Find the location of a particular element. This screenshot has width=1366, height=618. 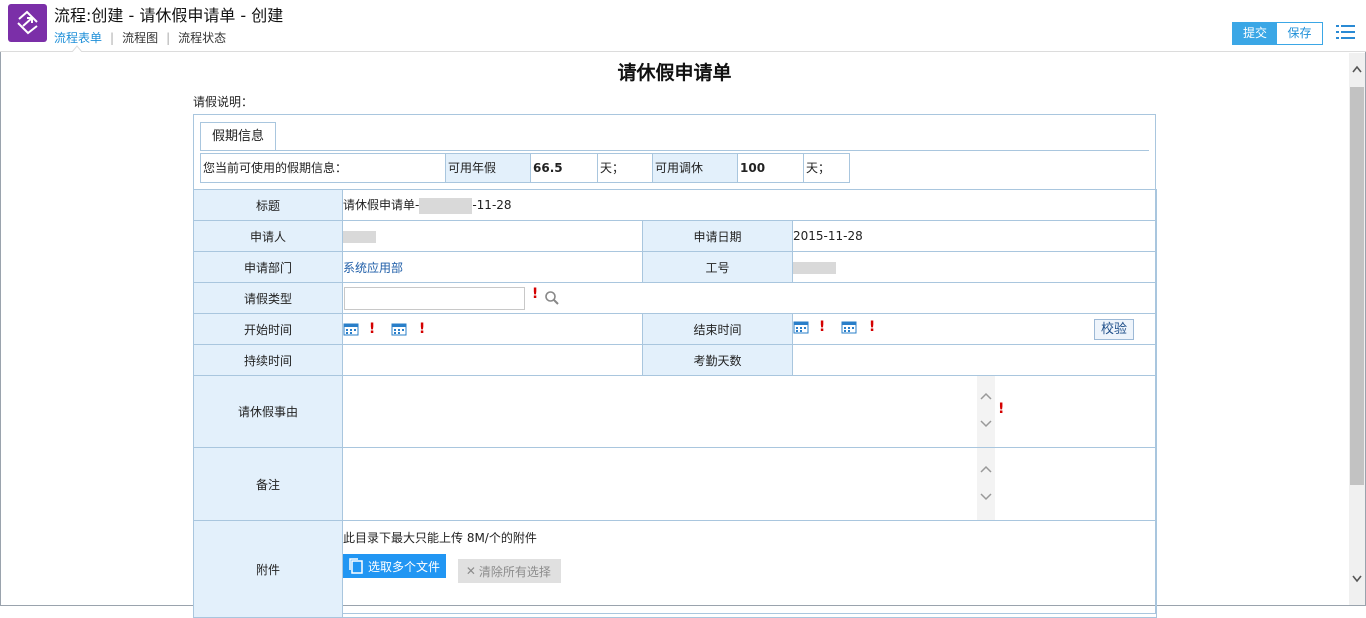

tab-flow-status: 流程状态 is located at coordinates (202, 37).